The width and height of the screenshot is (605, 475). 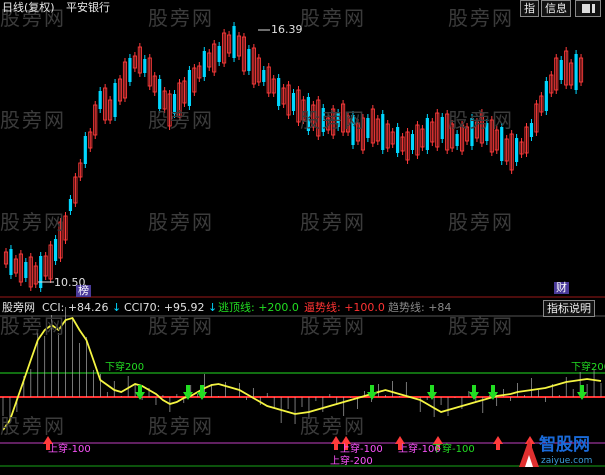 What do you see at coordinates (567, 461) in the screenshot?
I see `logo-url: zaiyue.com` at bounding box center [567, 461].